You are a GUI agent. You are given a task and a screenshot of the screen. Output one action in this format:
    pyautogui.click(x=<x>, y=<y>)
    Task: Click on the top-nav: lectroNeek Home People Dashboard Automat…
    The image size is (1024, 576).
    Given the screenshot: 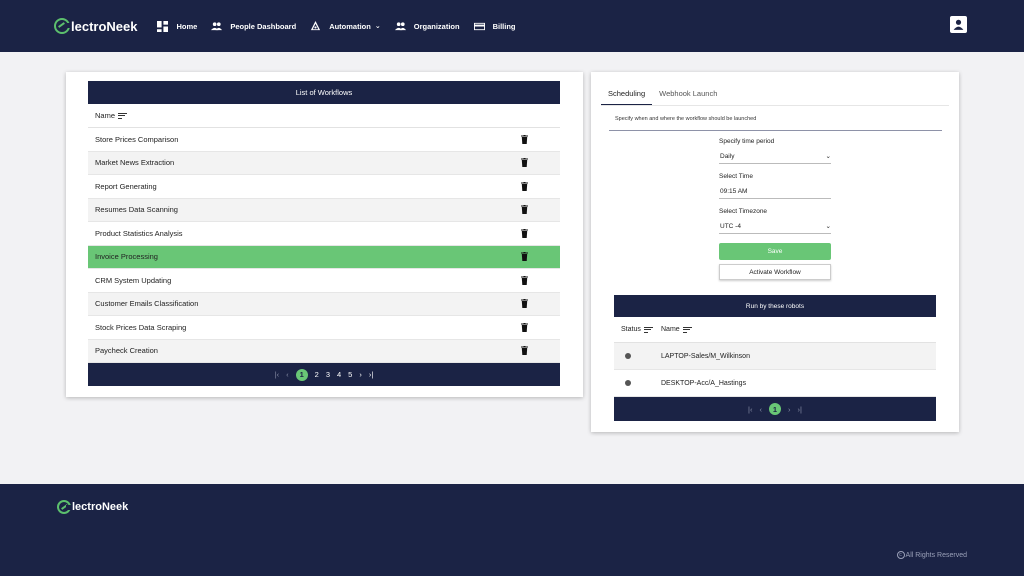 What is the action you would take?
    pyautogui.click(x=512, y=26)
    